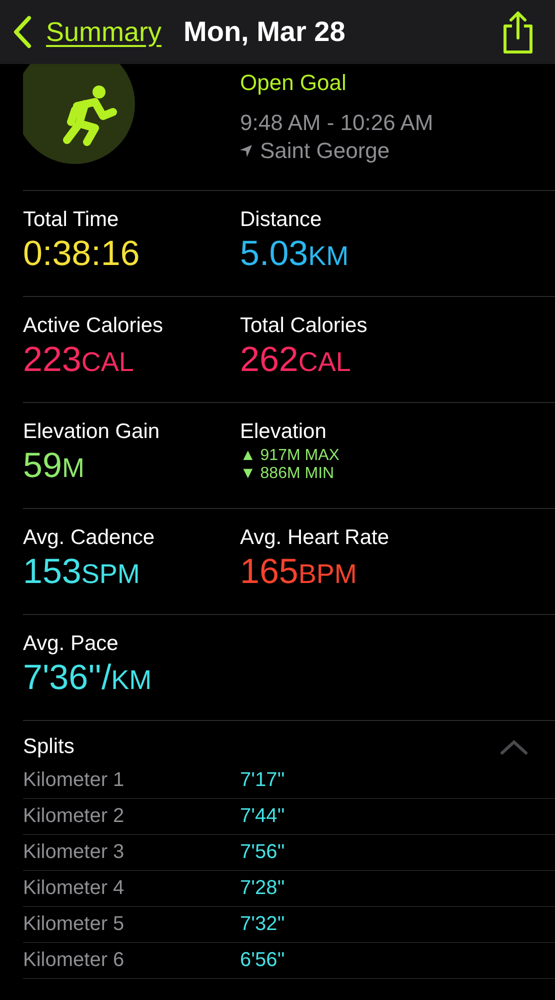 This screenshot has width=555, height=1000. Describe the element at coordinates (71, 644) in the screenshot. I see `metric-label: Avg. Pace` at that location.